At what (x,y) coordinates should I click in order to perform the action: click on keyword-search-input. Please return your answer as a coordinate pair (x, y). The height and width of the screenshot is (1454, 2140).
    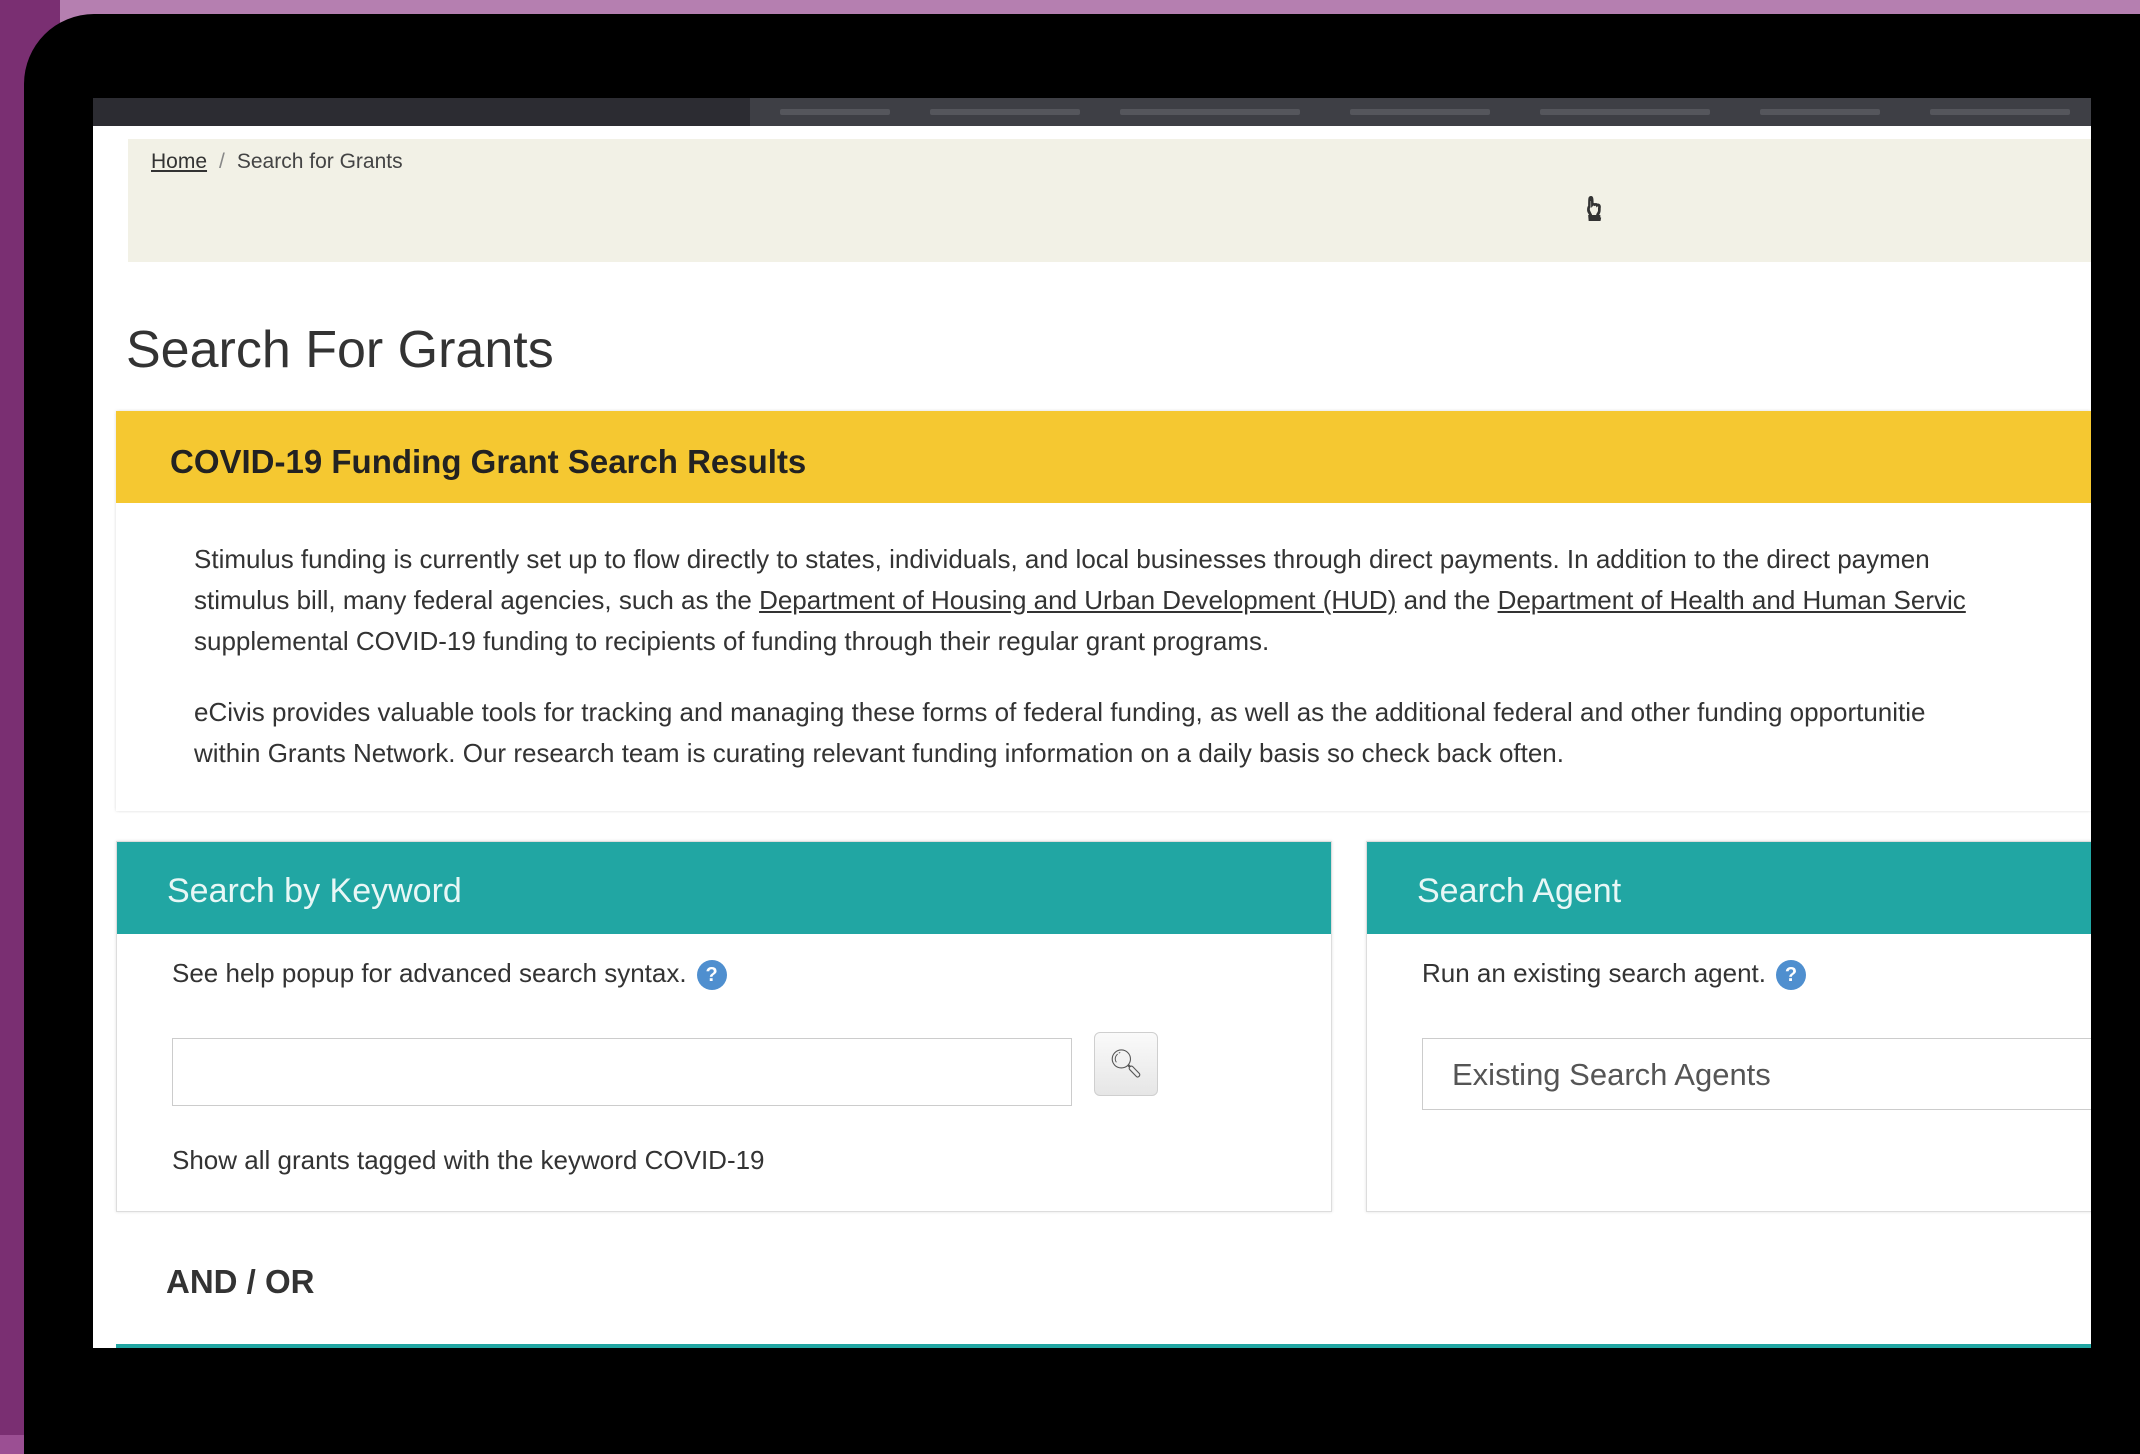
    Looking at the image, I should click on (622, 1072).